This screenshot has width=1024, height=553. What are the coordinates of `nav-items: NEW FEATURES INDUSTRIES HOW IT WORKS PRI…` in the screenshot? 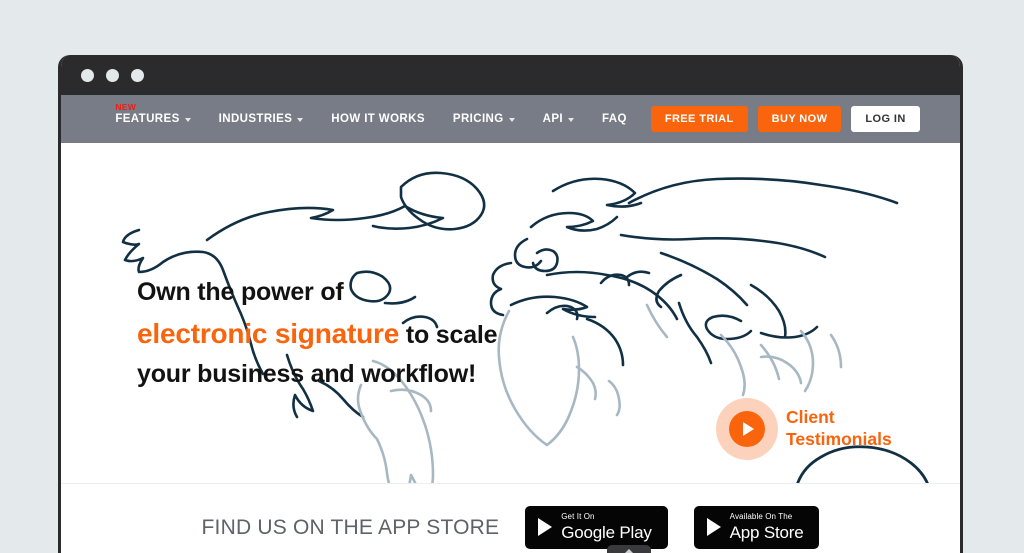 It's located at (510, 117).